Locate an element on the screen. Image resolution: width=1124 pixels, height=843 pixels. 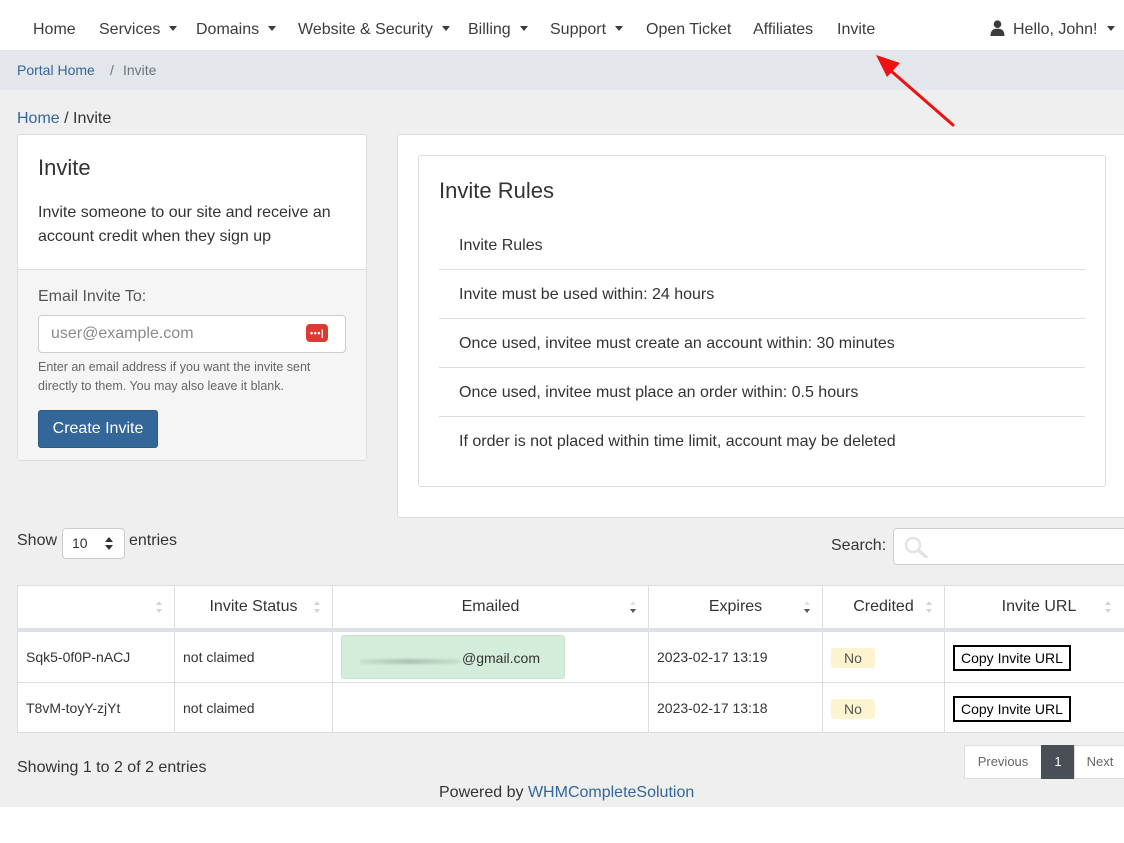
nav-billing: Billing is located at coordinates (498, 25).